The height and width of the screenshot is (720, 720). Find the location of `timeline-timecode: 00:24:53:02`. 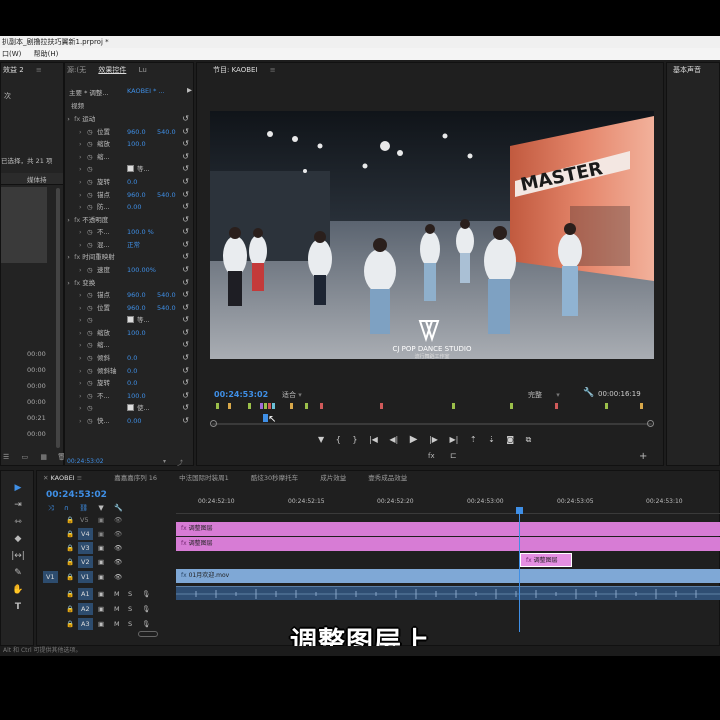

timeline-timecode: 00:24:53:02 is located at coordinates (76, 495).